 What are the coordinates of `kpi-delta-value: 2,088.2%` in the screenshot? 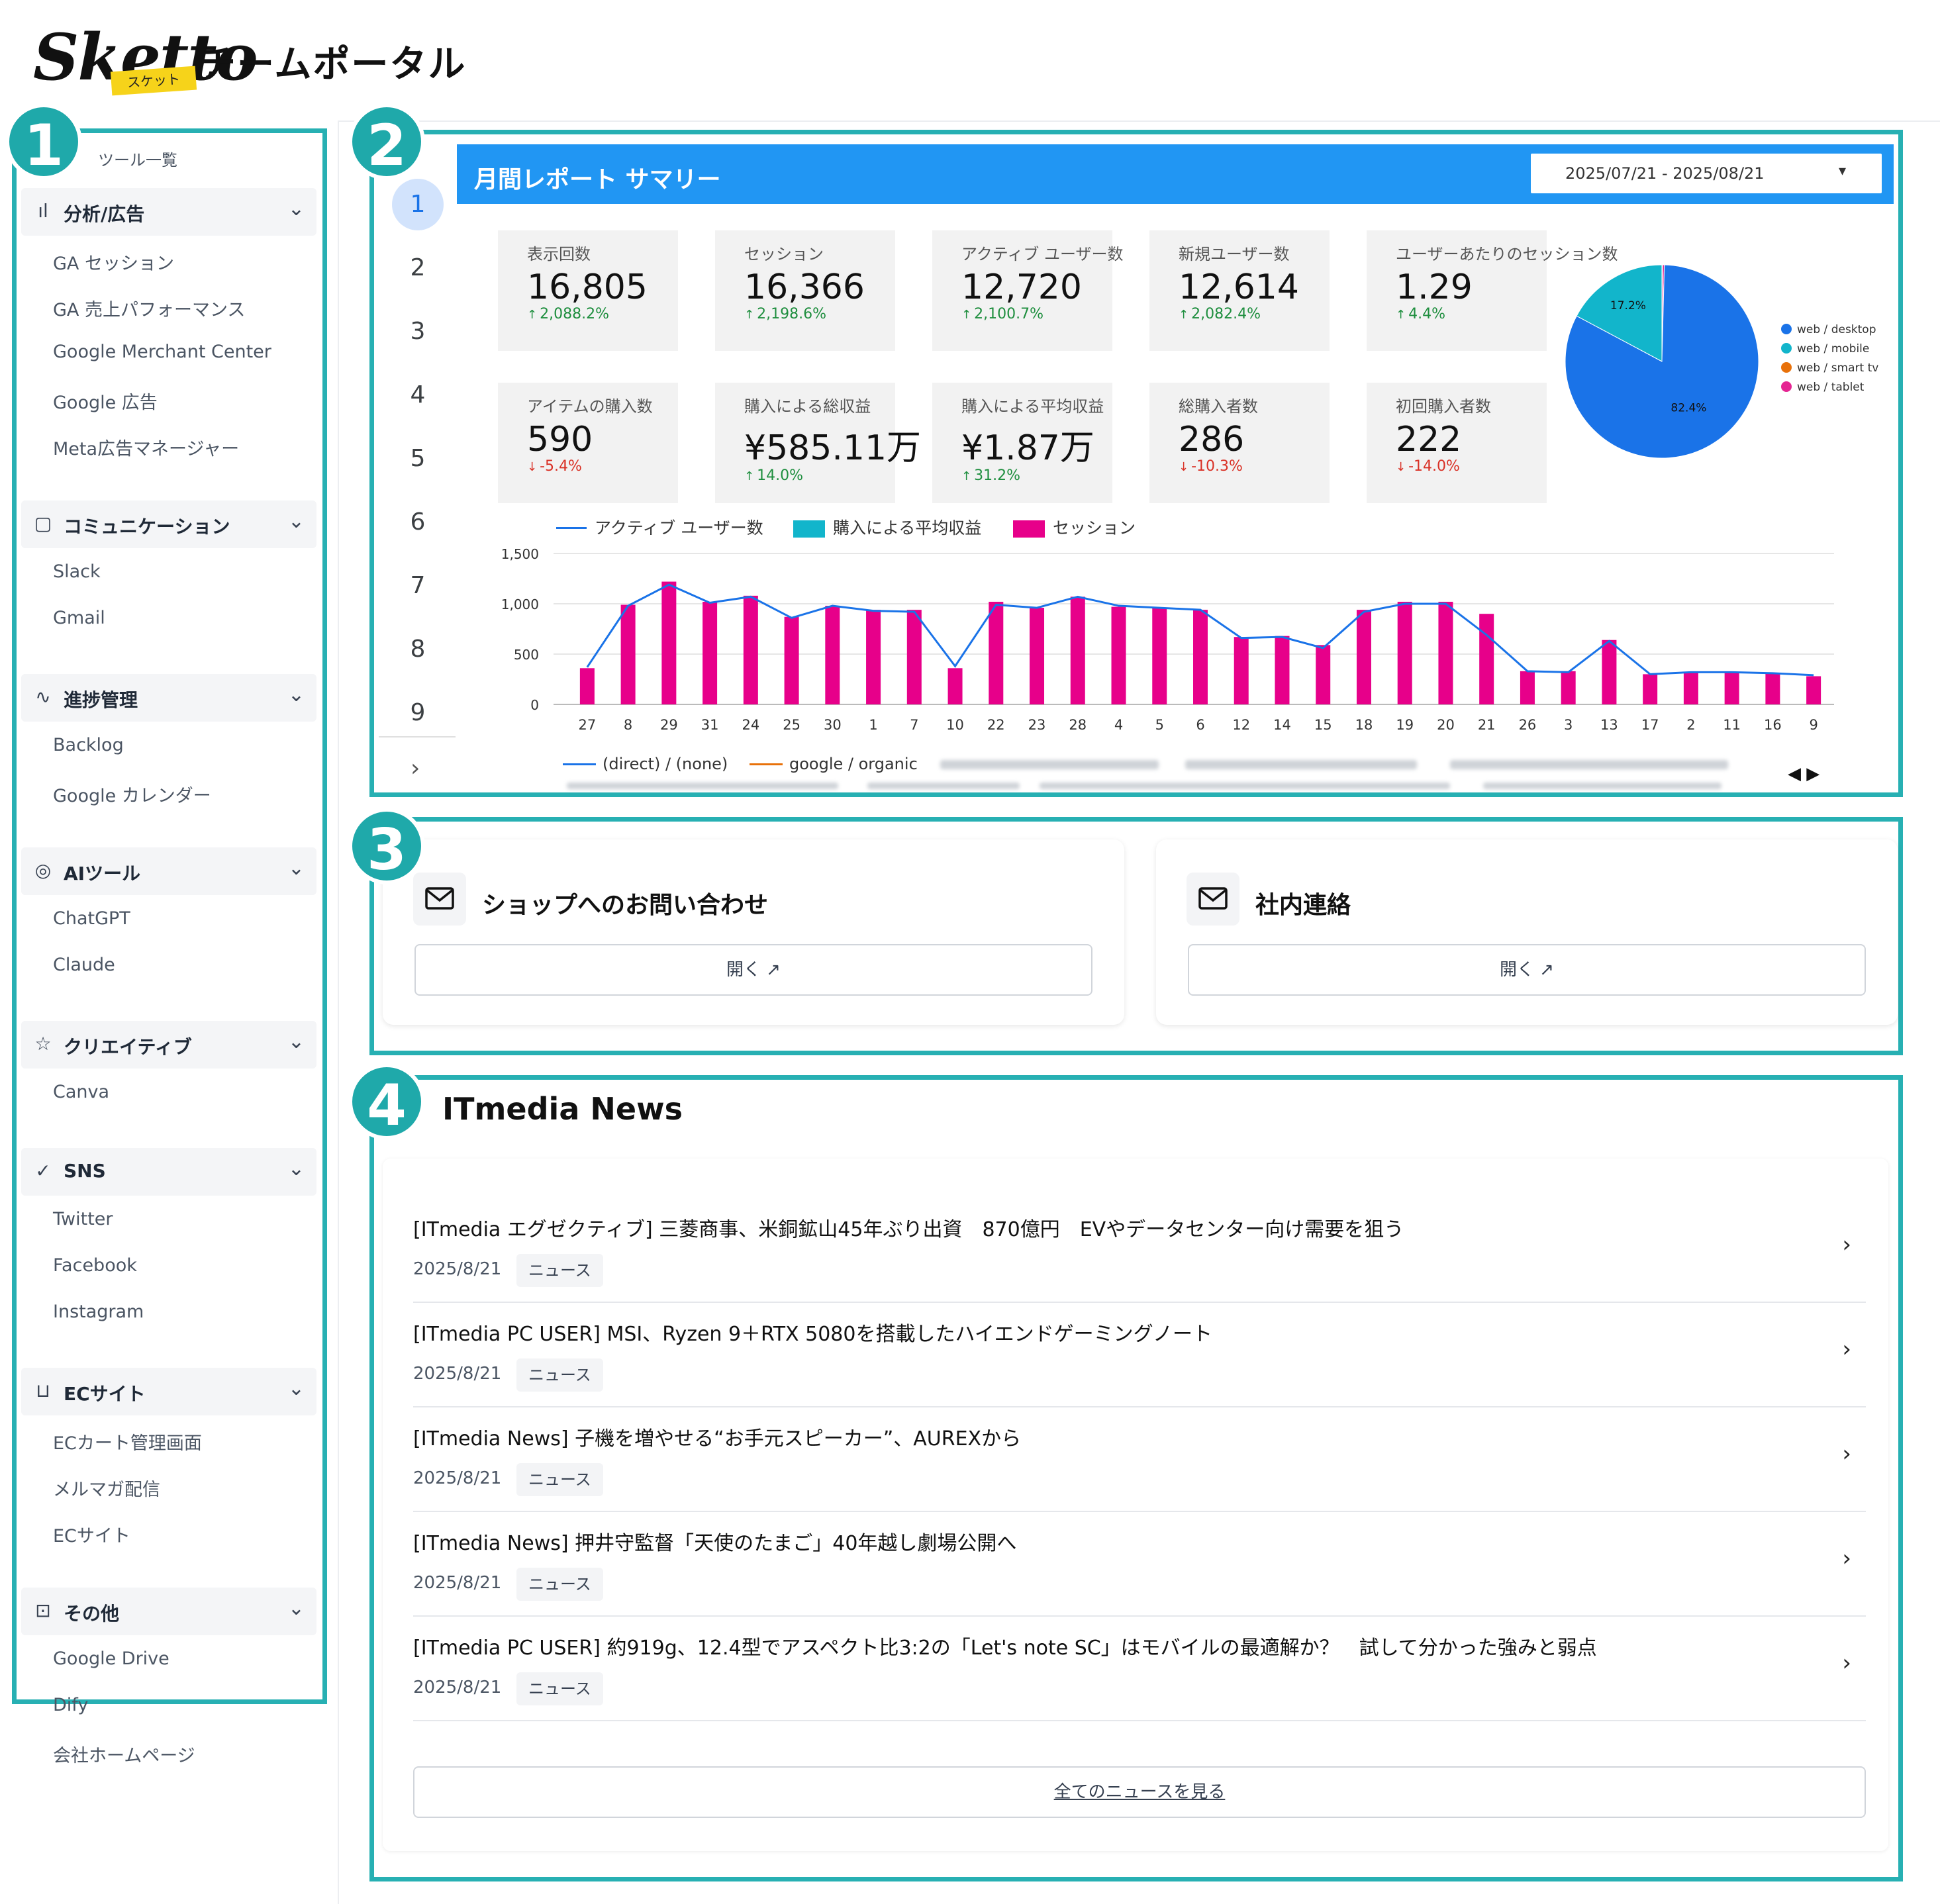 It's located at (574, 314).